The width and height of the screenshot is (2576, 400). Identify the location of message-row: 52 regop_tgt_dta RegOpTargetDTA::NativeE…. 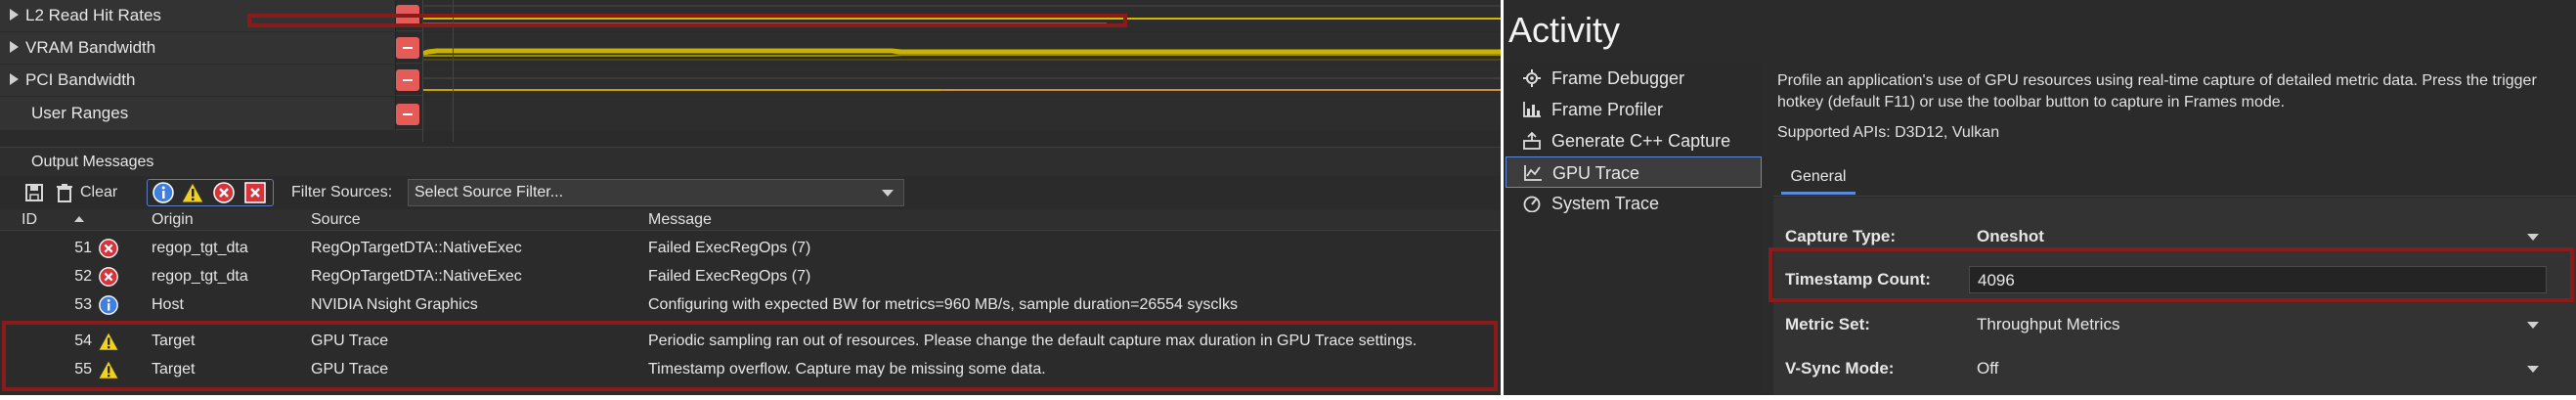
(751, 276).